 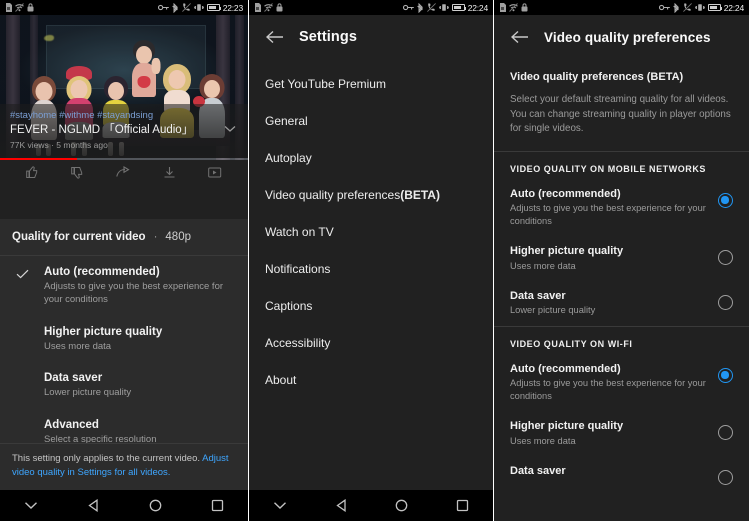 I want to click on video-progress-bar, so click(x=124, y=159).